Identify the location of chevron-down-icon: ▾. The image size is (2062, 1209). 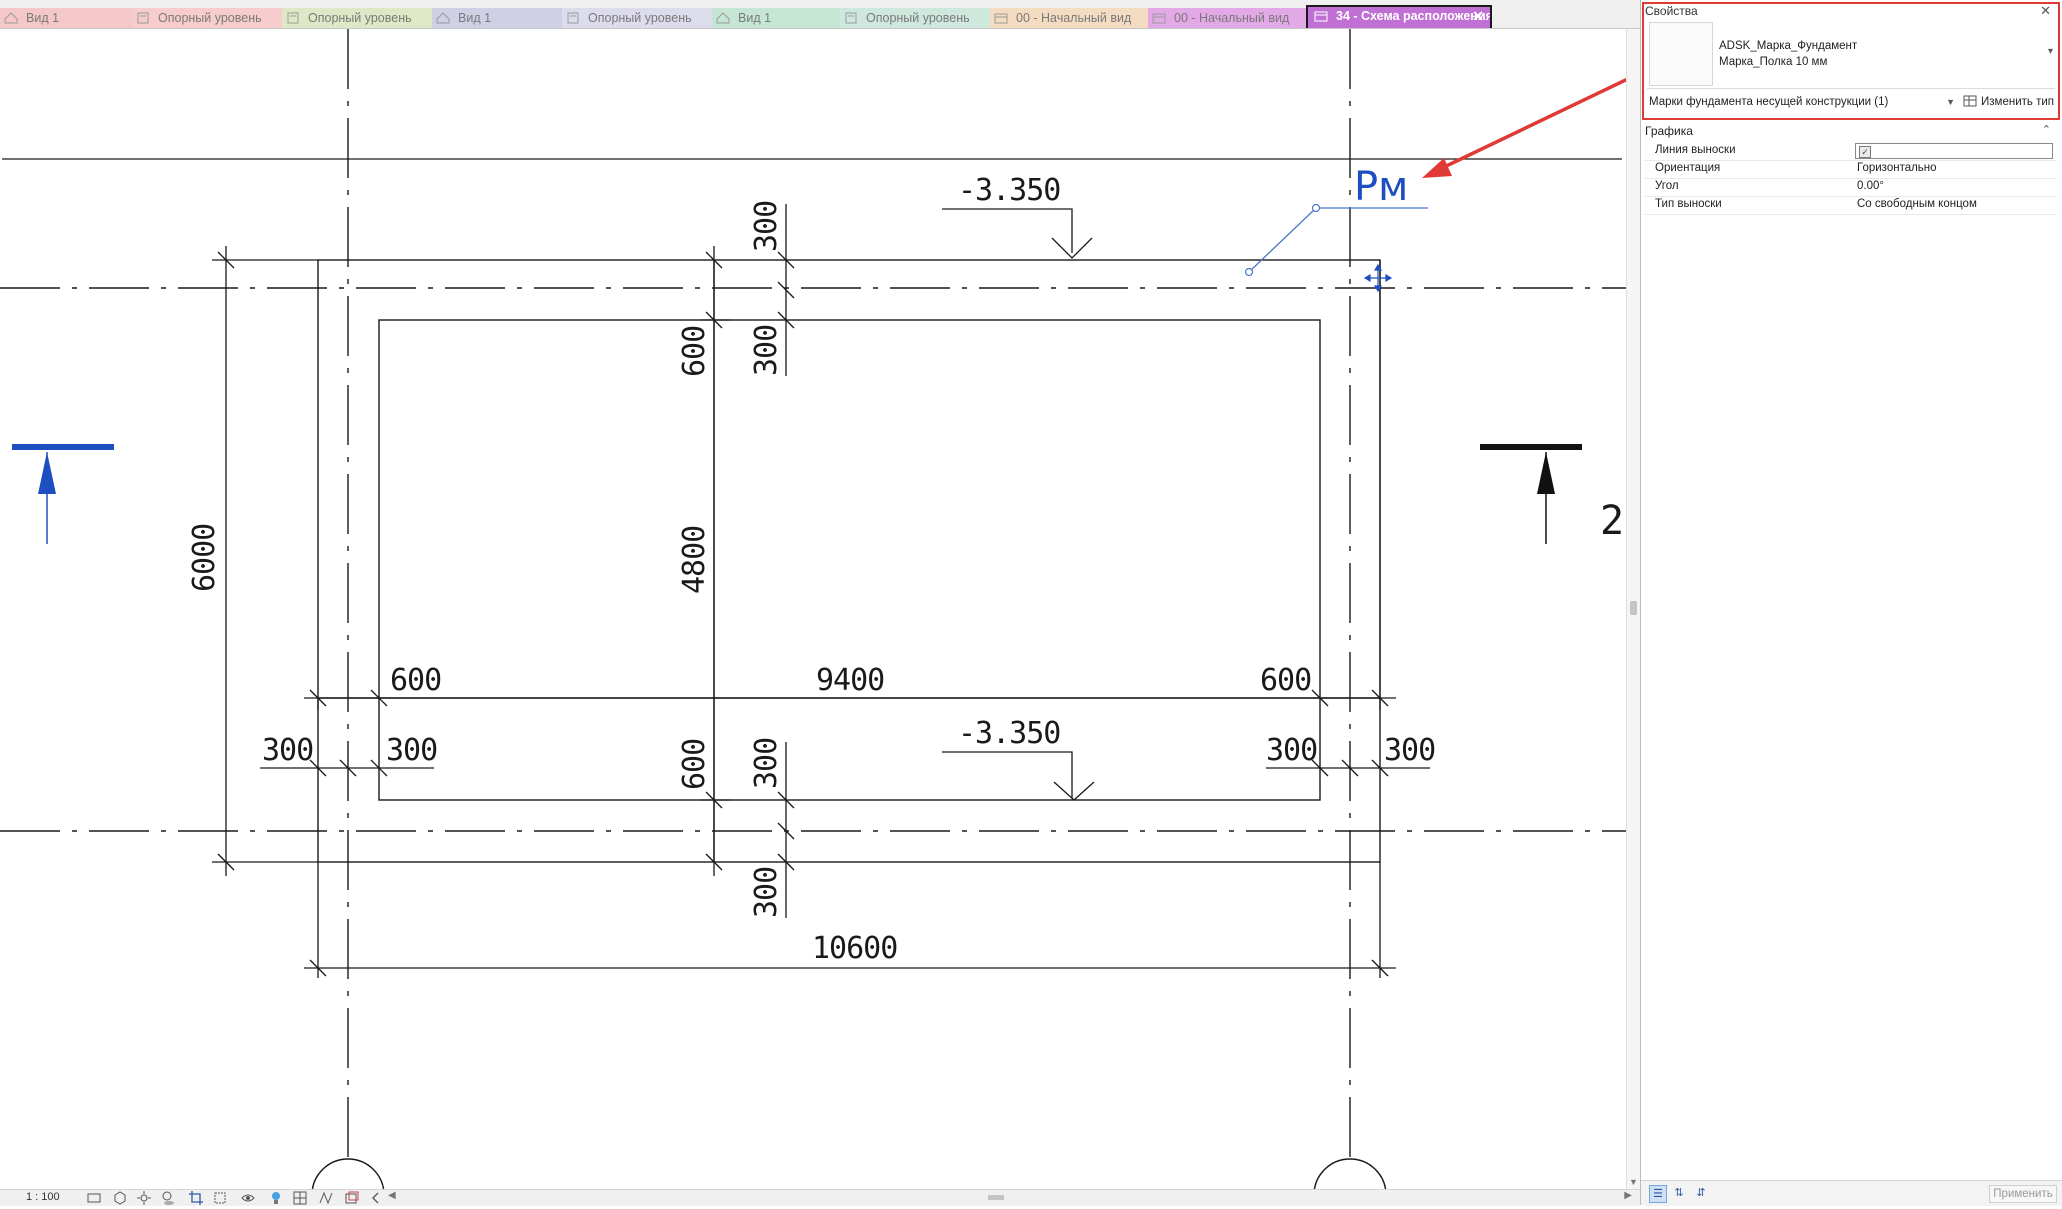
(2050, 51).